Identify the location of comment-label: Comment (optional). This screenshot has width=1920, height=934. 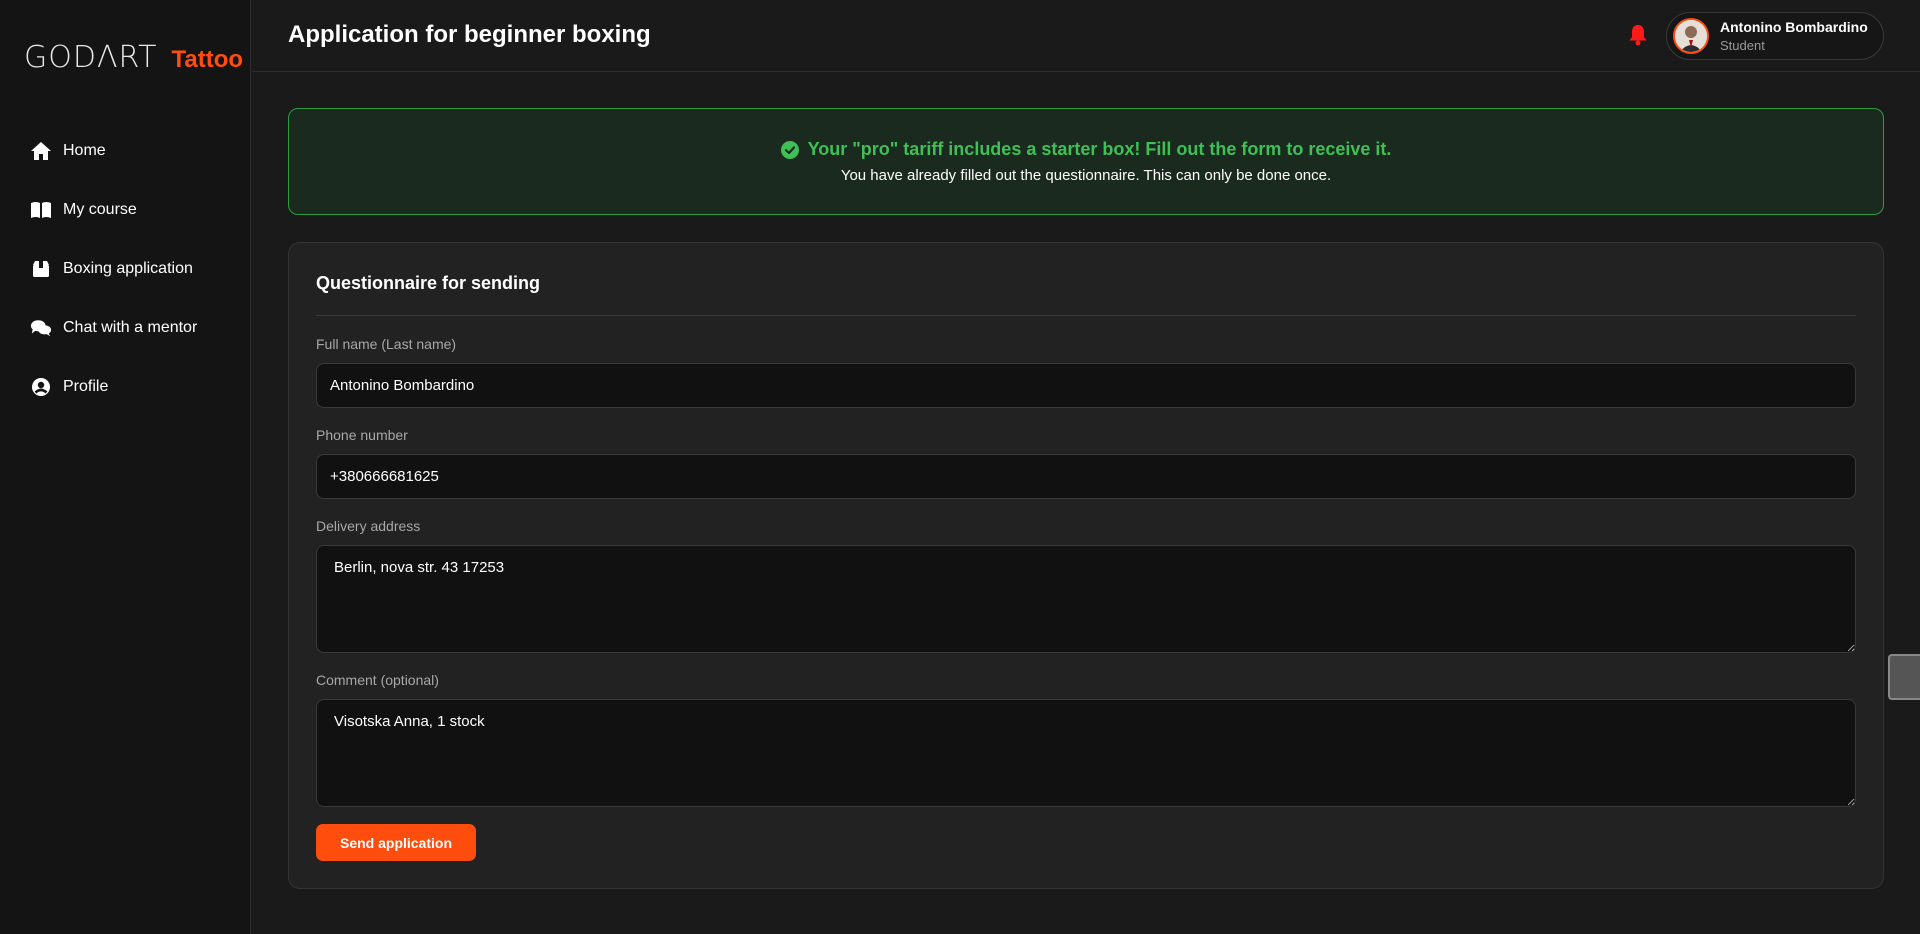
(377, 680).